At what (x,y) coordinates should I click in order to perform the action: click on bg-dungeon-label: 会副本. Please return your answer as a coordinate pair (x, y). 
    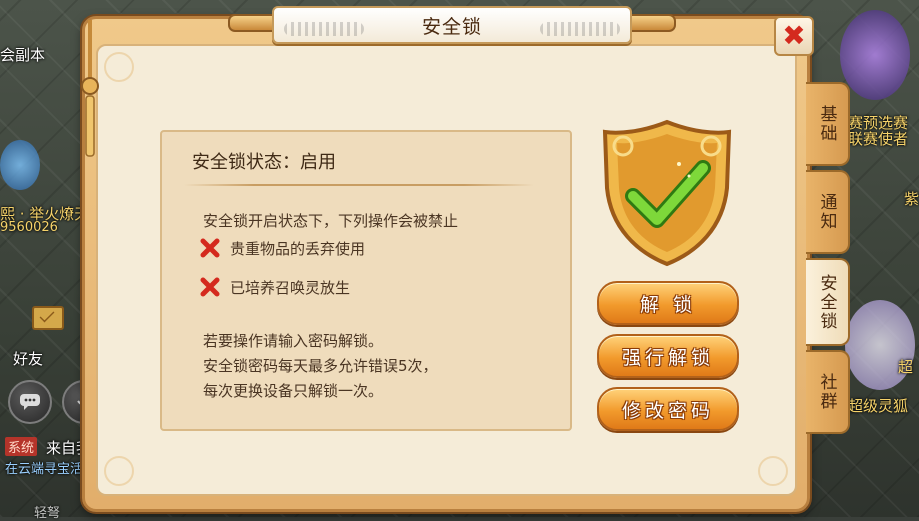
    Looking at the image, I should click on (22, 54).